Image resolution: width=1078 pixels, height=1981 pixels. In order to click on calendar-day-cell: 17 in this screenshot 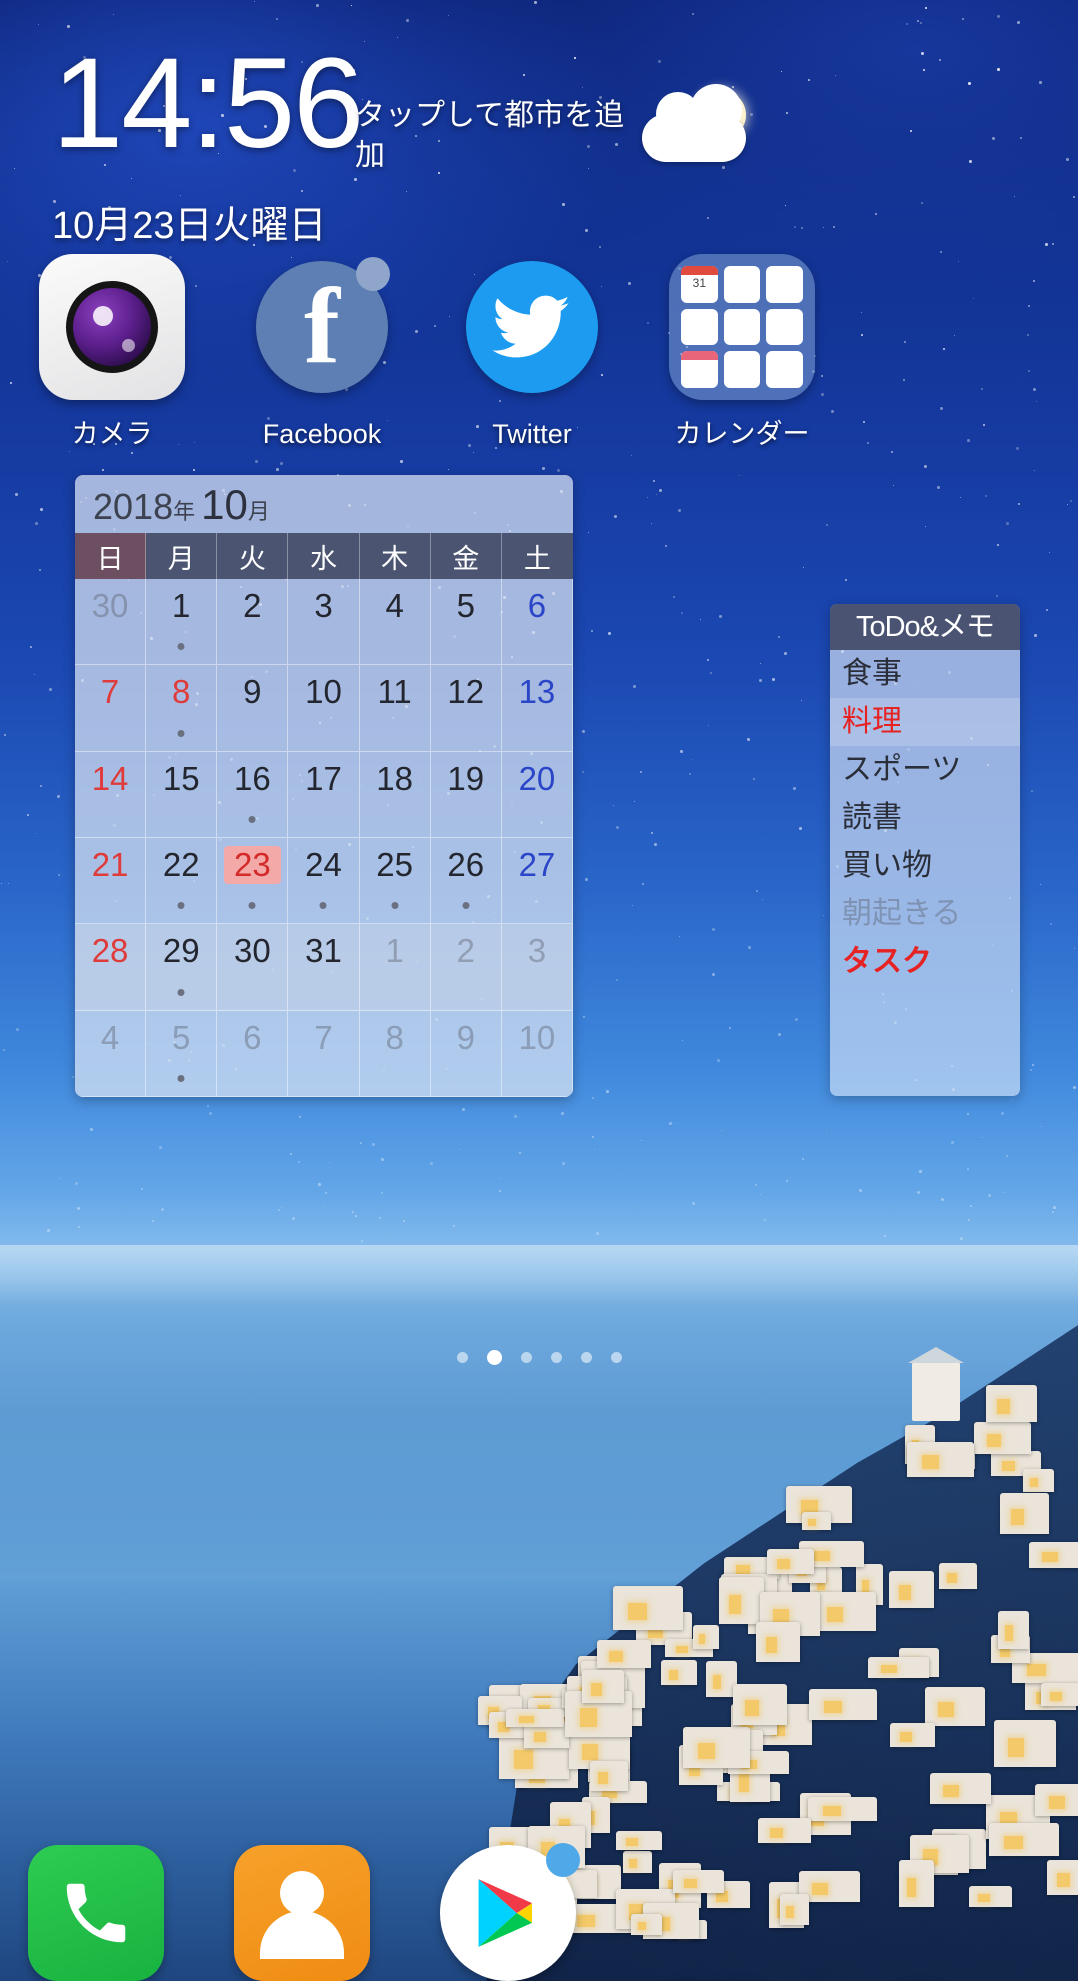, I will do `click(324, 794)`.